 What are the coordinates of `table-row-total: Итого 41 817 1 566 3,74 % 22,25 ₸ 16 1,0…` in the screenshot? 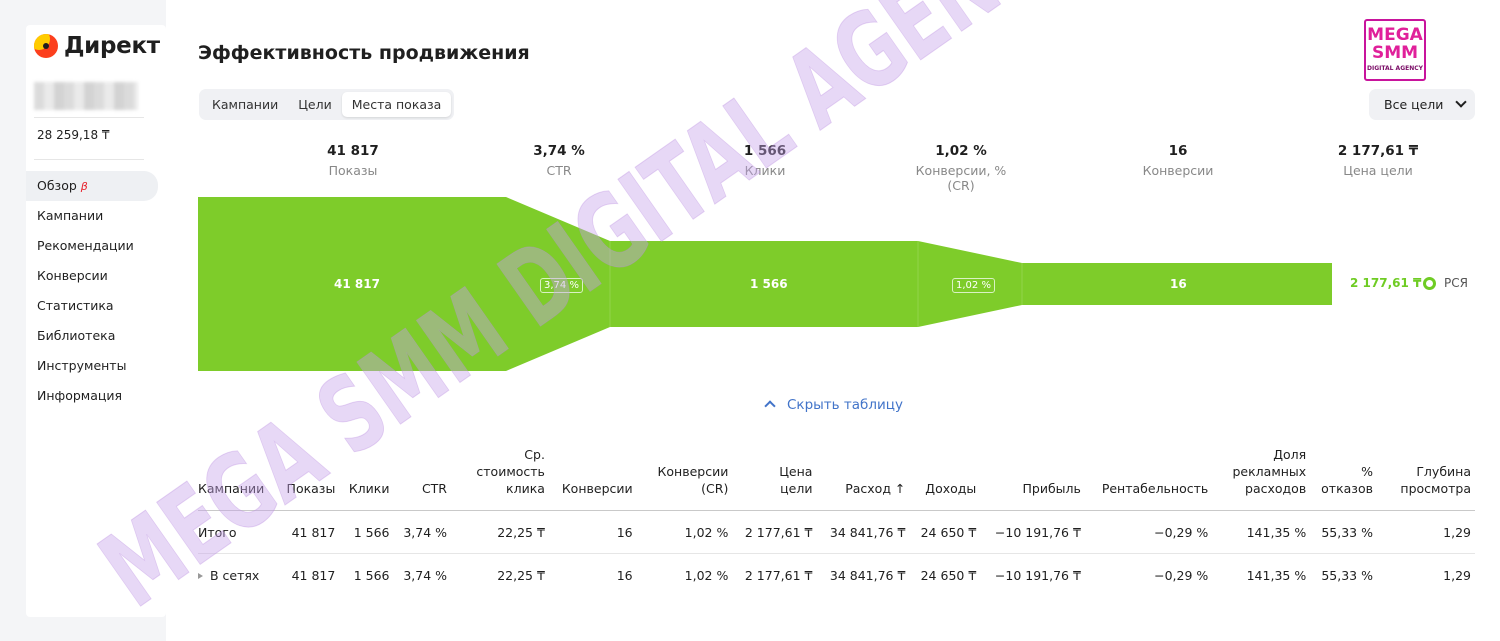 It's located at (836, 532).